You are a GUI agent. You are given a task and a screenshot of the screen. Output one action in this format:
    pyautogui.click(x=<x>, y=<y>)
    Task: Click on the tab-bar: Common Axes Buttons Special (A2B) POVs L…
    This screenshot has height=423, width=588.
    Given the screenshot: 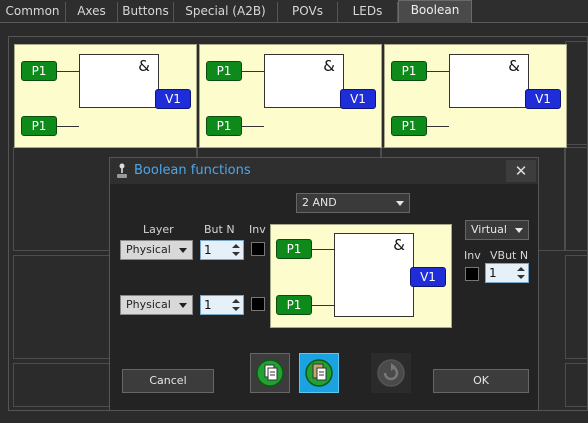 What is the action you would take?
    pyautogui.click(x=294, y=11)
    